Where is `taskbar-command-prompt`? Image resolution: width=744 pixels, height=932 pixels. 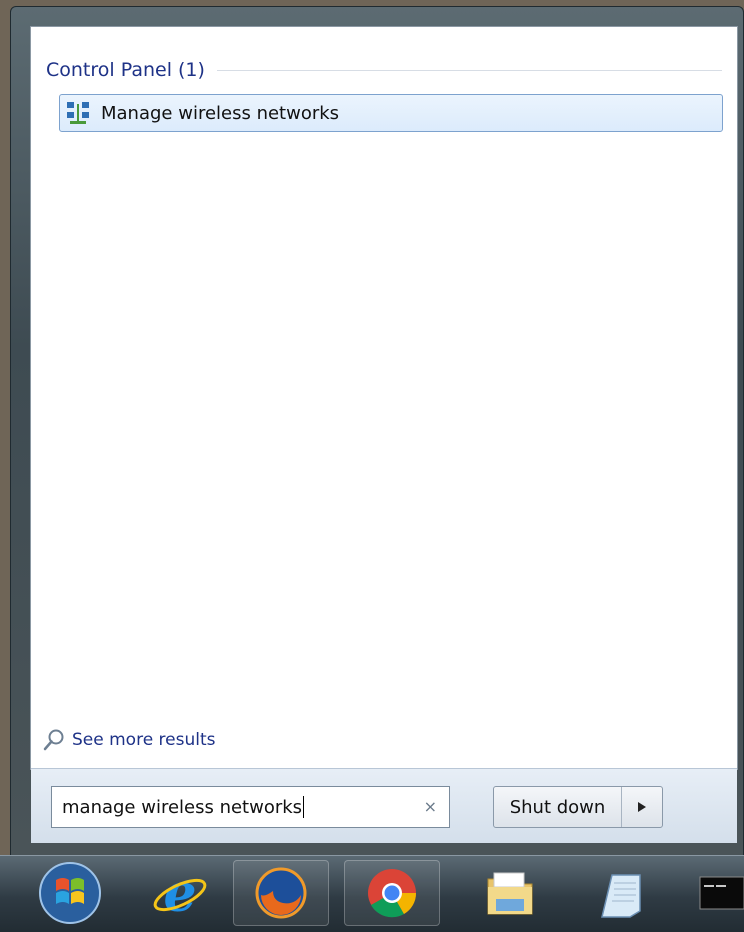
taskbar-command-prompt is located at coordinates (719, 893).